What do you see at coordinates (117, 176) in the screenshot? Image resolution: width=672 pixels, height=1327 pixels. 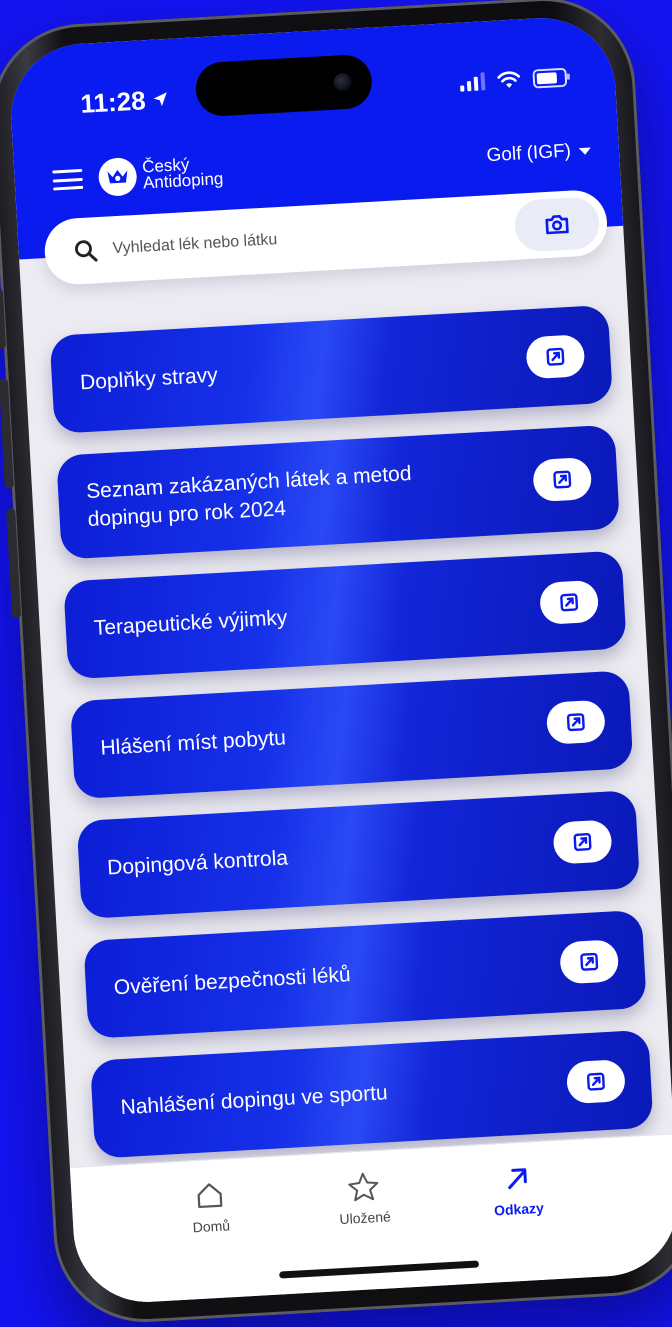 I see `crown-logo-icon` at bounding box center [117, 176].